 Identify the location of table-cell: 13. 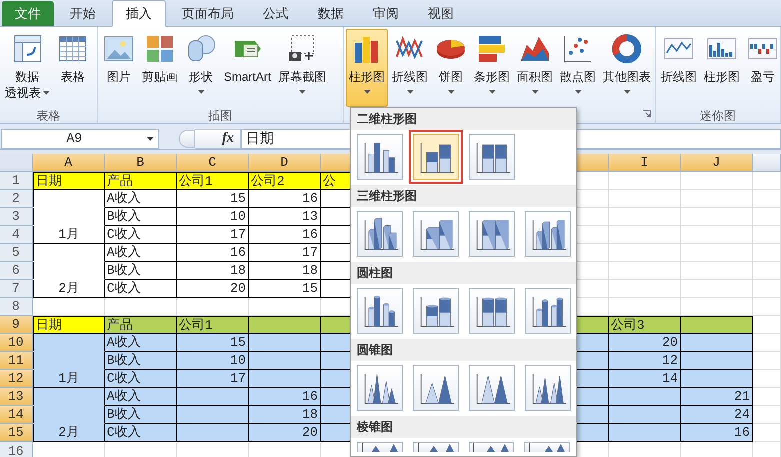
(285, 217).